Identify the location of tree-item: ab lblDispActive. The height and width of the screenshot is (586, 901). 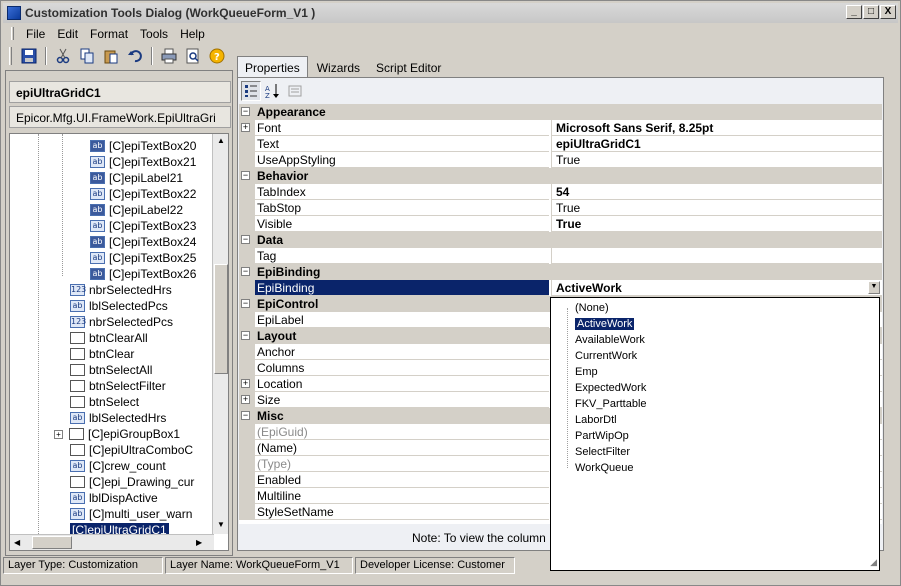
(114, 498).